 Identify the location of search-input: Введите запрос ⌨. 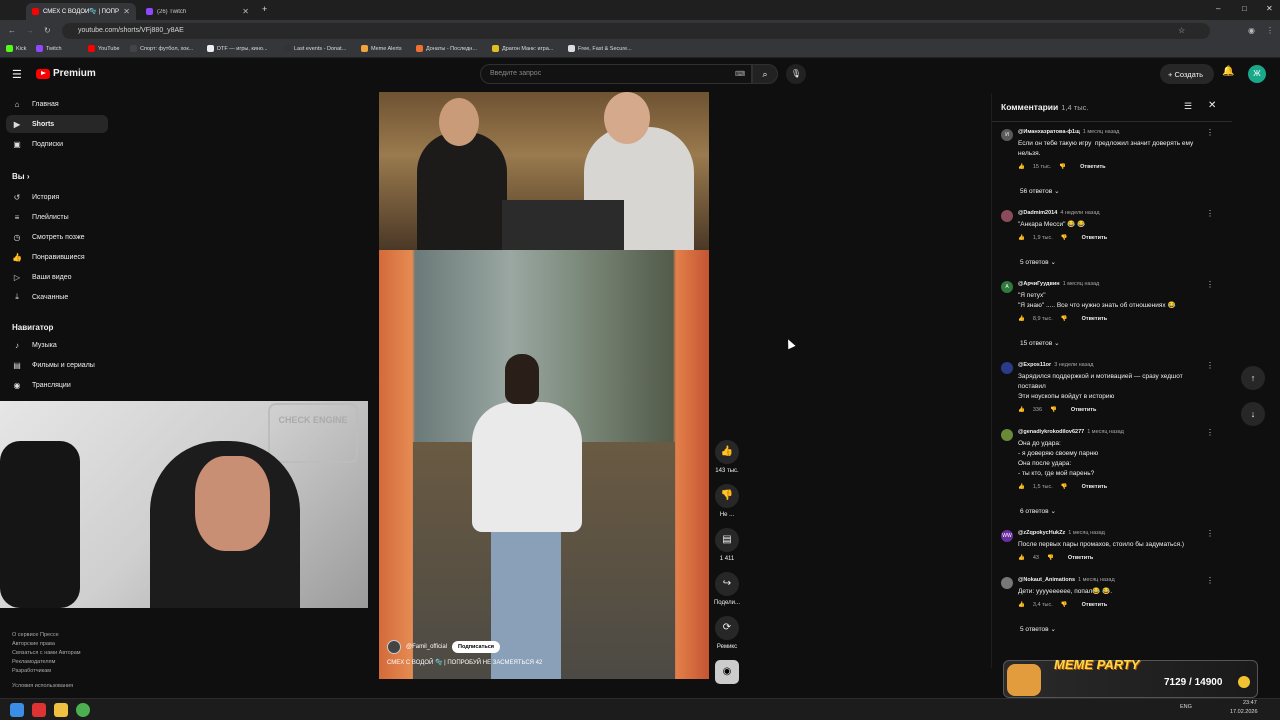
(616, 74).